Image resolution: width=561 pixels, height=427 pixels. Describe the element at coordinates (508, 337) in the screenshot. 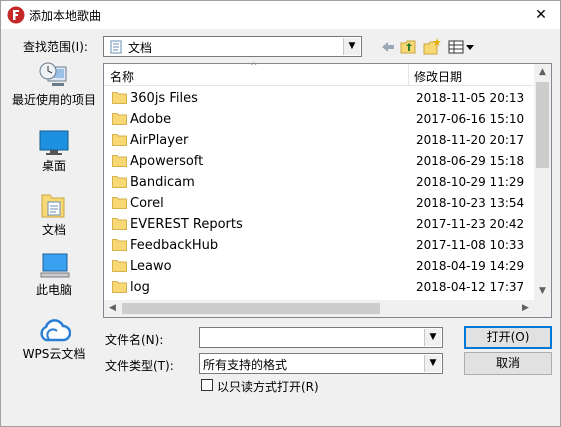

I see `open-button: 打开(O)` at that location.